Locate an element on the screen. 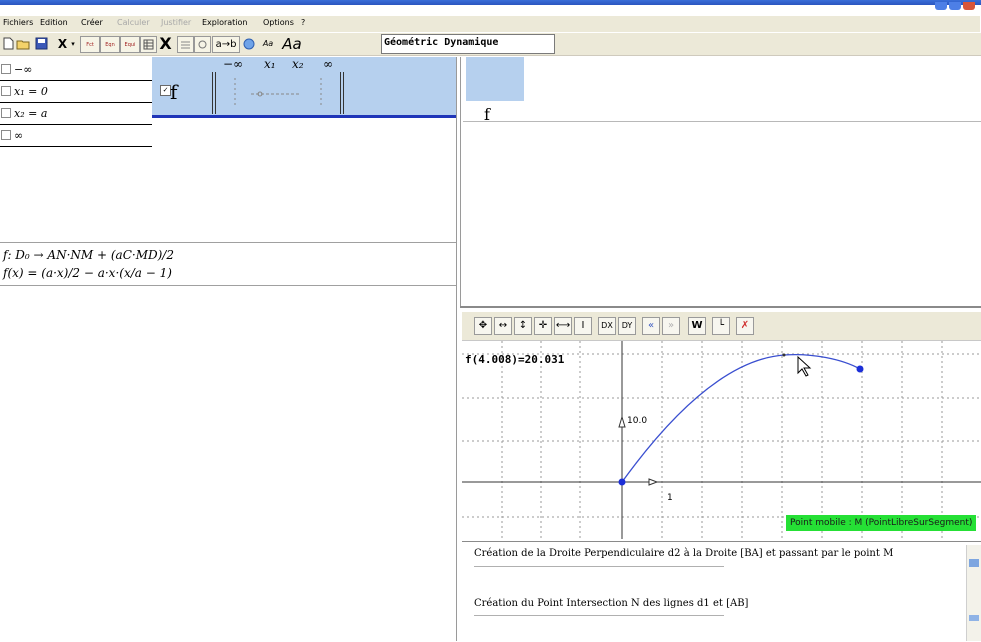 This screenshot has height=642, width=981. log-scrollbar is located at coordinates (973, 593).